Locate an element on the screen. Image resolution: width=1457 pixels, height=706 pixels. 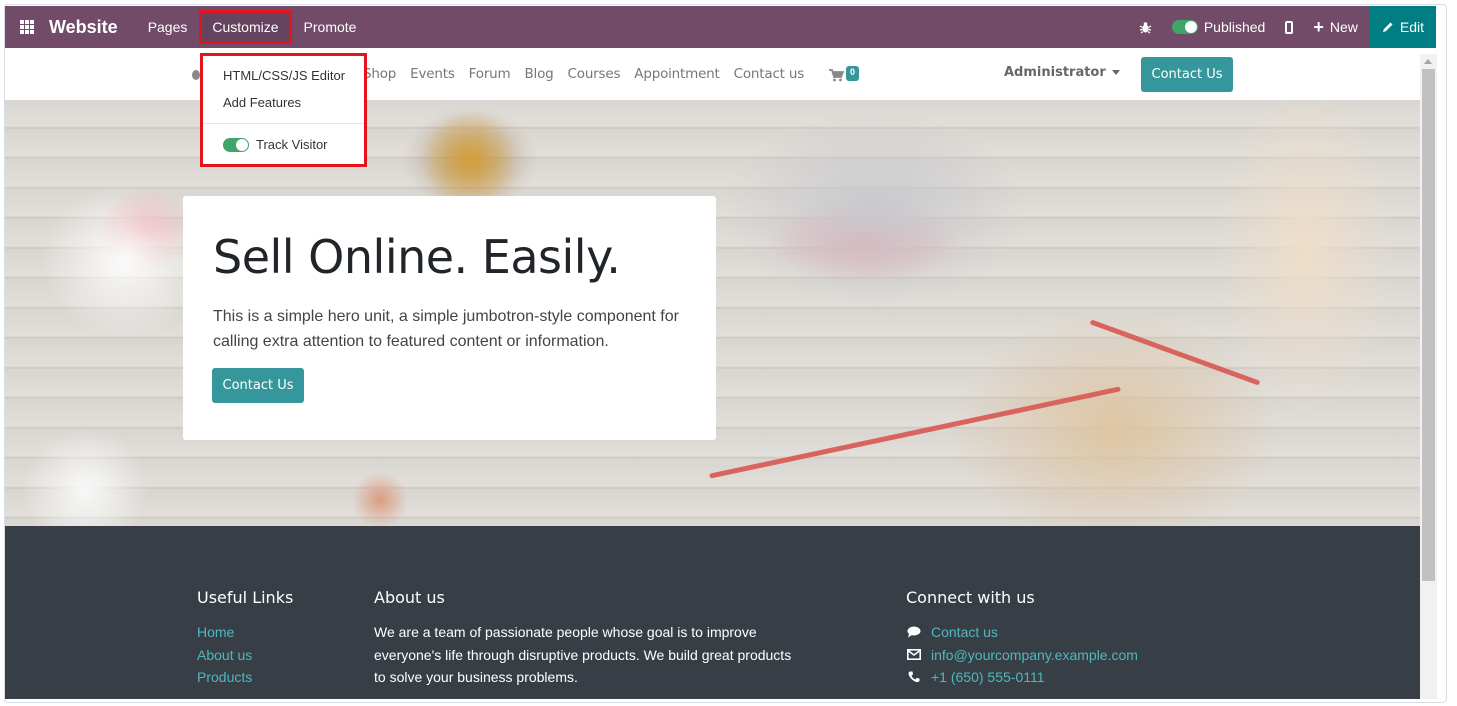
nav-courses: Courses is located at coordinates (594, 74).